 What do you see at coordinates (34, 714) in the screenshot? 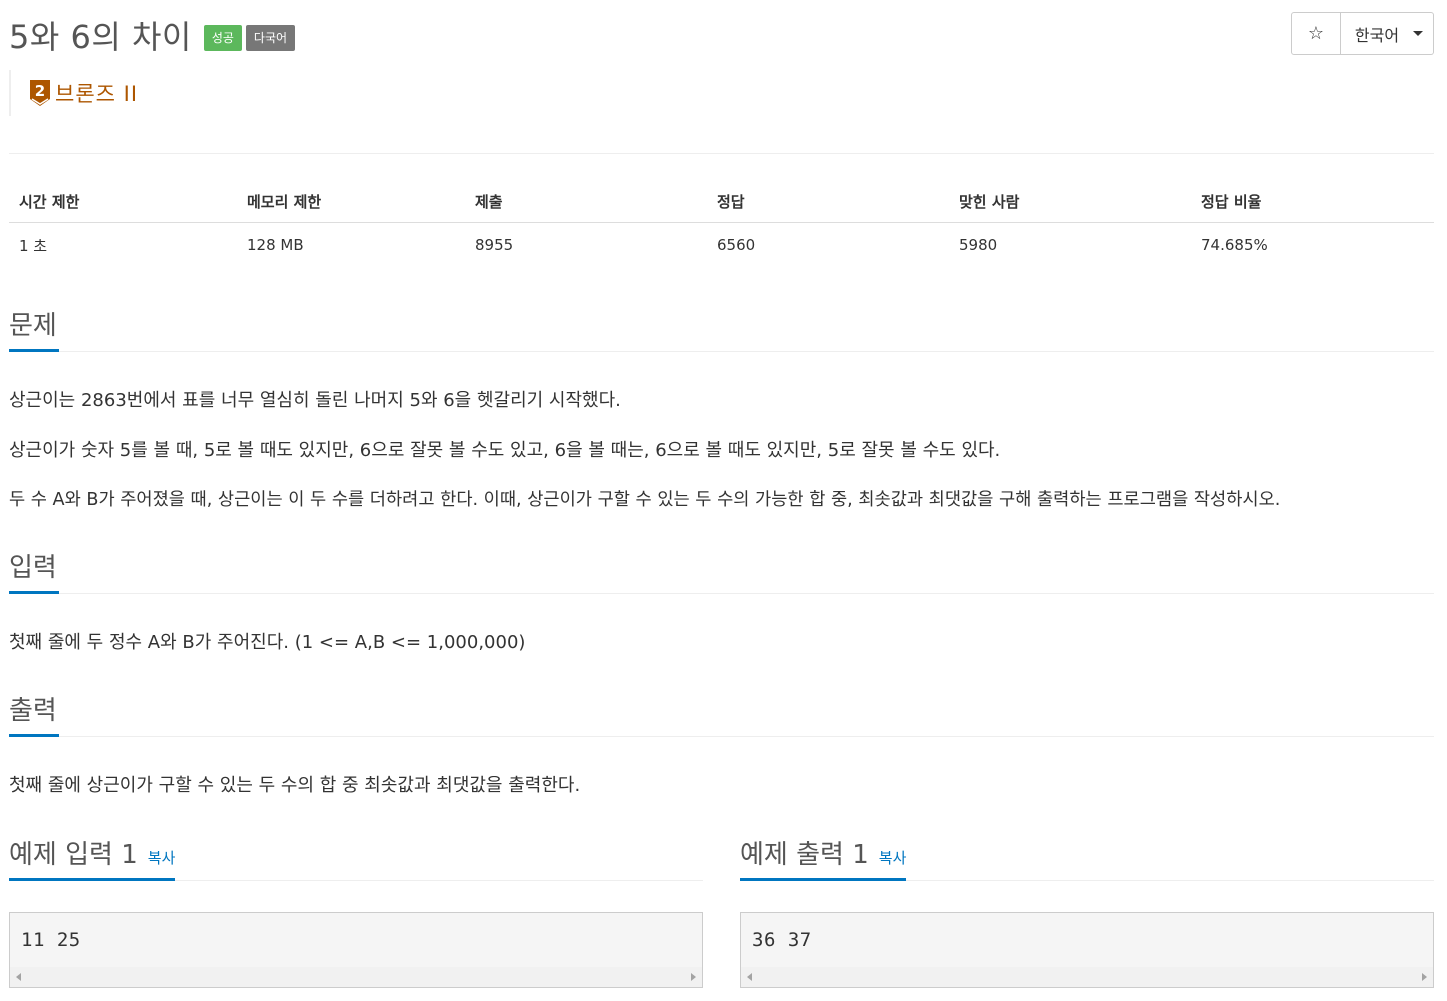
I see `section-output-title: 출력` at bounding box center [34, 714].